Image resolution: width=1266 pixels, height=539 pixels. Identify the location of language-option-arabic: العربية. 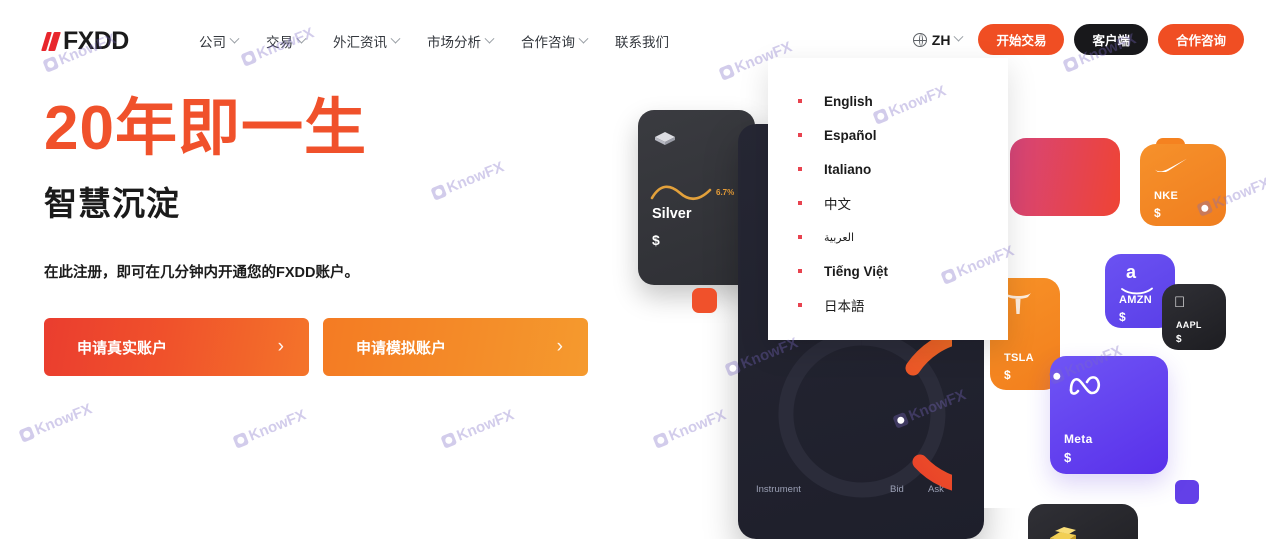
(888, 237).